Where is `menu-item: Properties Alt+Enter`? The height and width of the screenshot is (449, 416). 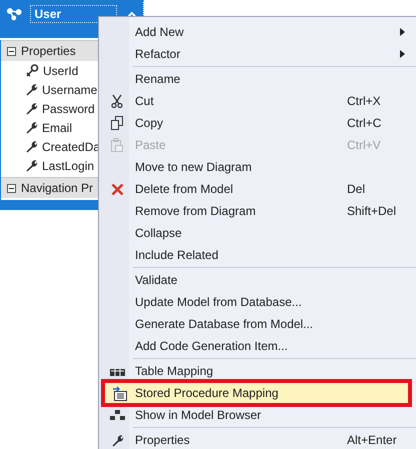
menu-item: Properties Alt+Enter is located at coordinates (257, 439).